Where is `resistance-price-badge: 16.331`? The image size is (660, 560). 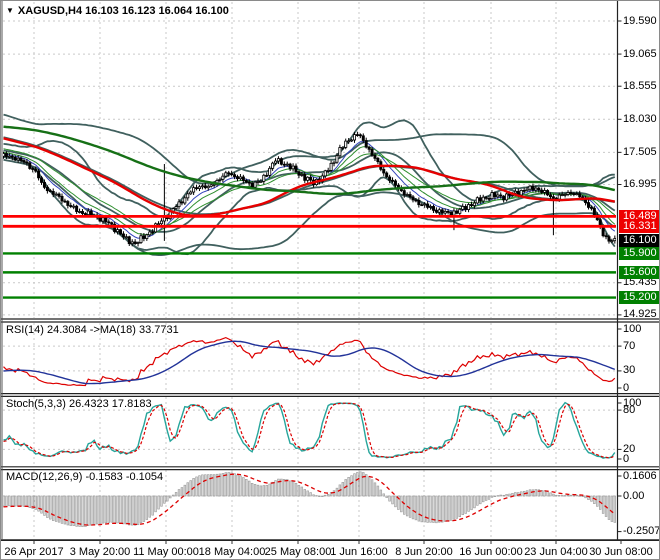
resistance-price-badge: 16.331 is located at coordinates (639, 226).